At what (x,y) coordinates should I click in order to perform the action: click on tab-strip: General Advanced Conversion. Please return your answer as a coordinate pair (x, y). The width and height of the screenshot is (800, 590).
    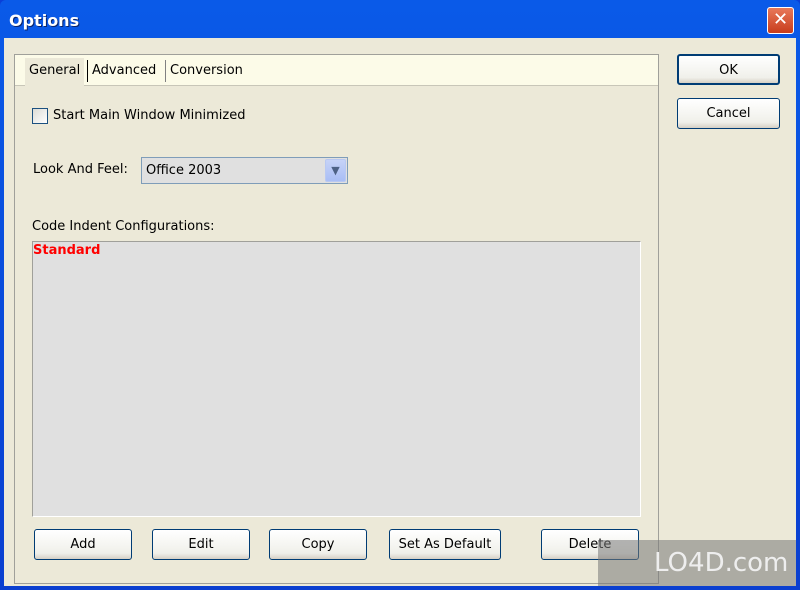
    Looking at the image, I should click on (336, 70).